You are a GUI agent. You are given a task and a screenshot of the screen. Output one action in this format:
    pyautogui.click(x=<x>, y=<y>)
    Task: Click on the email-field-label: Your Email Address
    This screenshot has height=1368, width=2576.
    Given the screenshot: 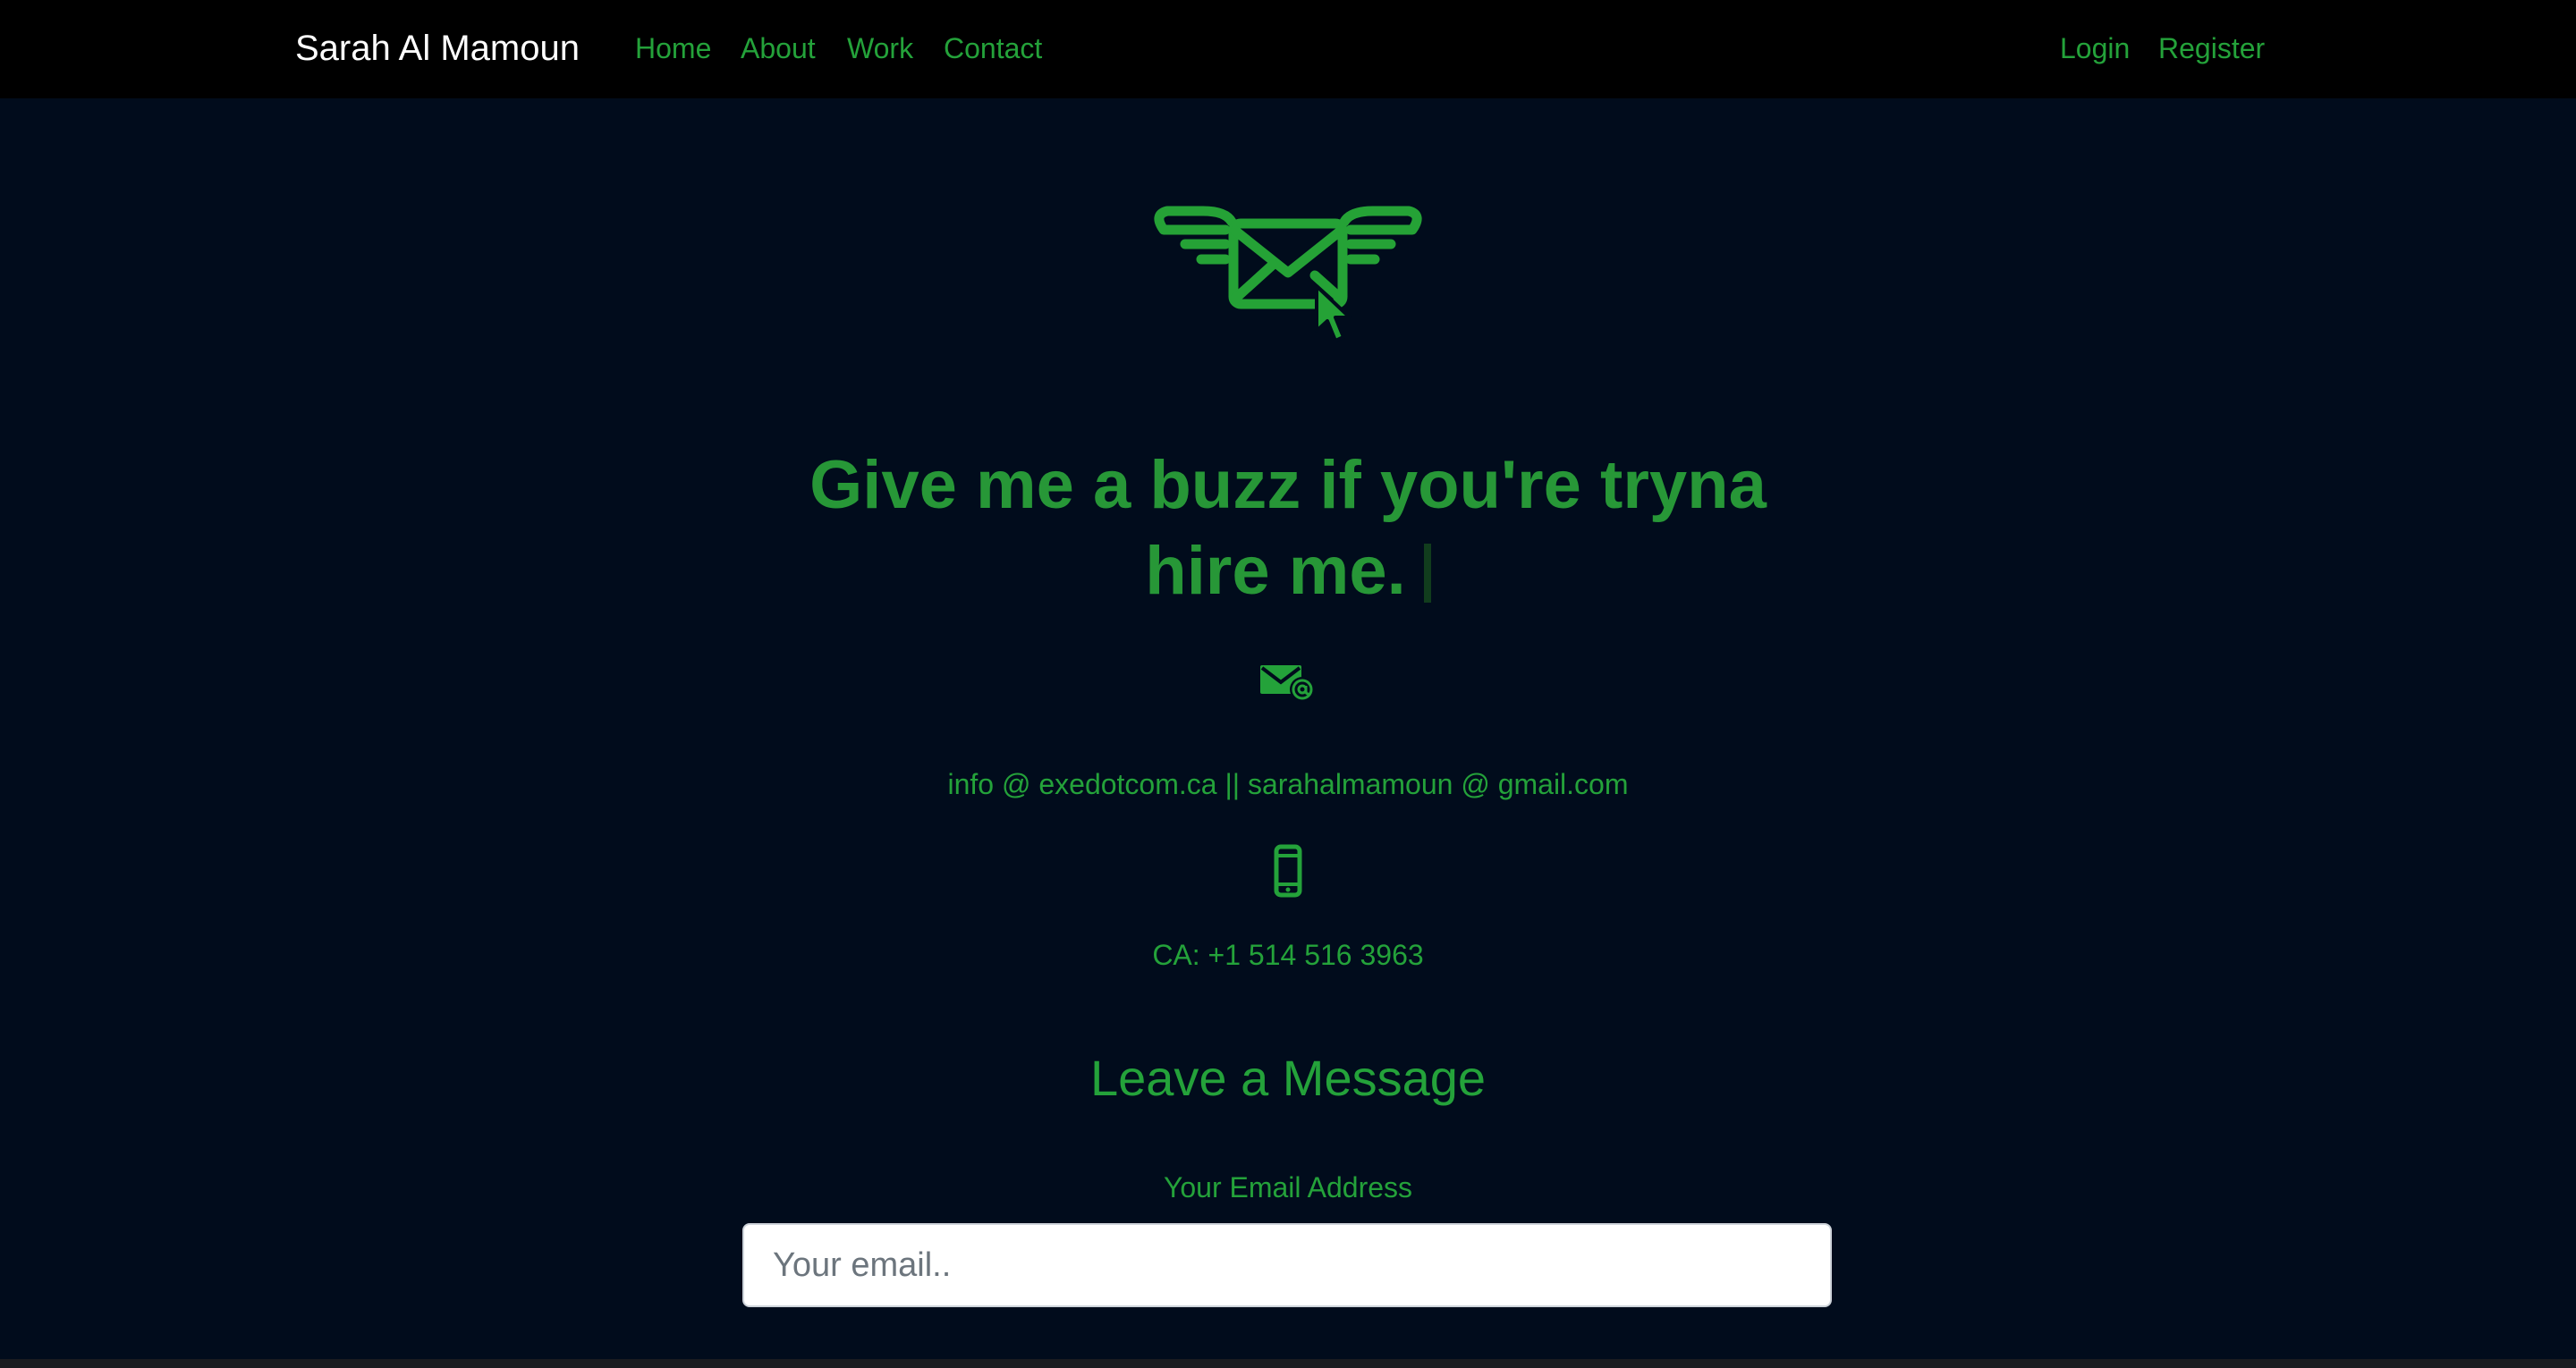 What is the action you would take?
    pyautogui.click(x=1288, y=1187)
    